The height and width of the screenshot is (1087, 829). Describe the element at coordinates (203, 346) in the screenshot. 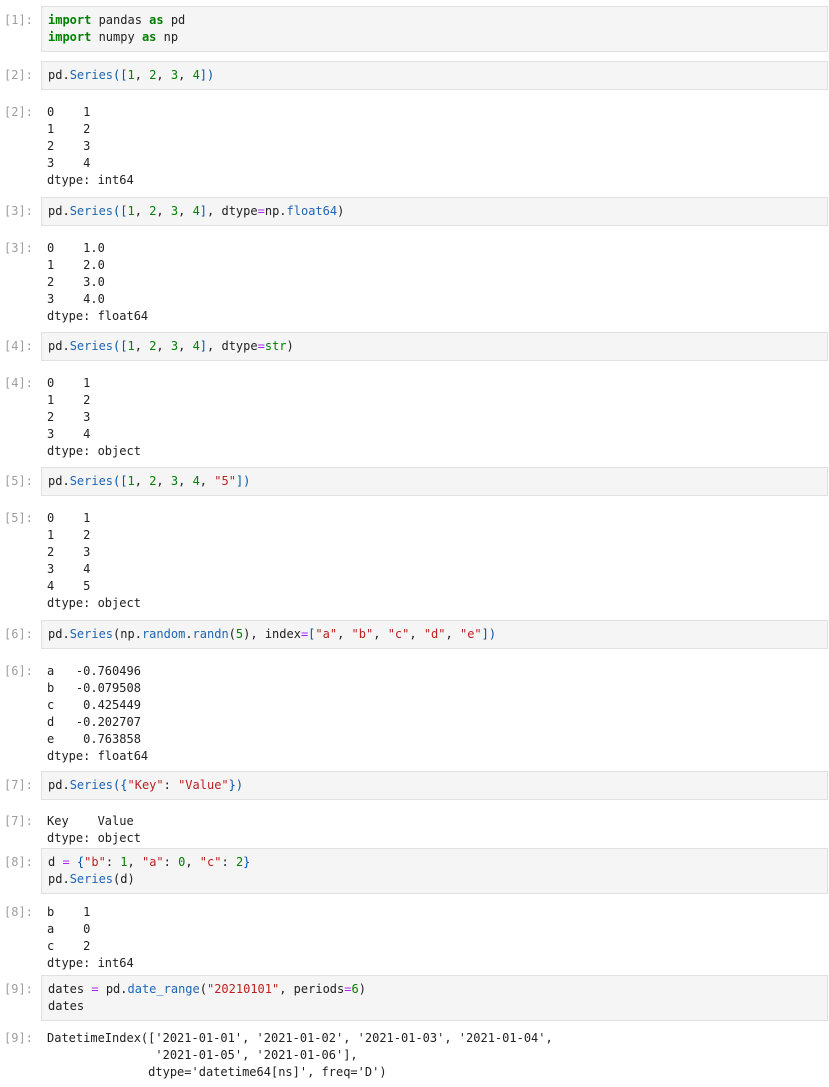

I see `code-token: ]` at that location.